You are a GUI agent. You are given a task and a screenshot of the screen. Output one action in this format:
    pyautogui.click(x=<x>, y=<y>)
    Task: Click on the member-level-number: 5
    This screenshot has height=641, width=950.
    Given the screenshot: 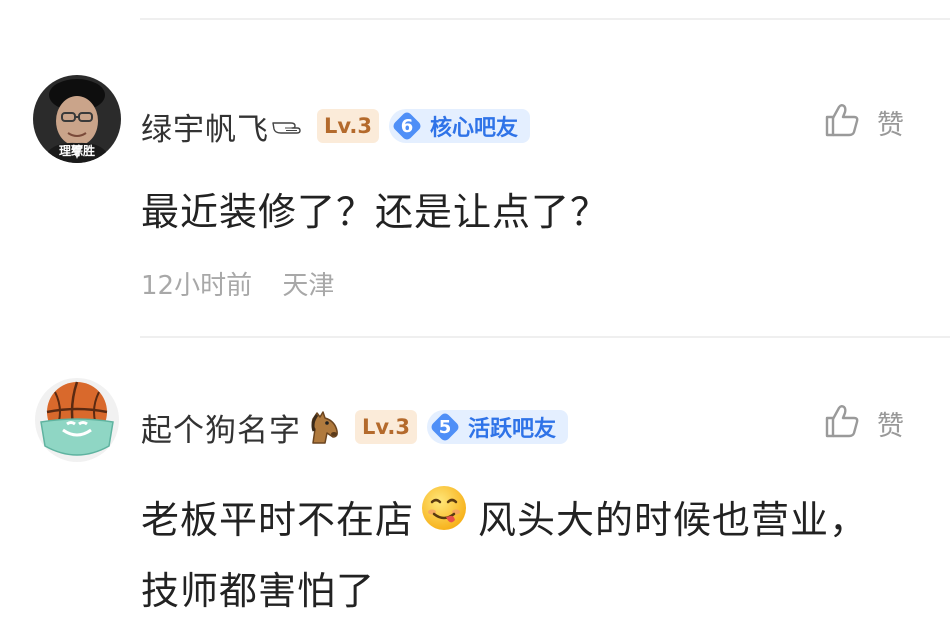 What is the action you would take?
    pyautogui.click(x=445, y=427)
    